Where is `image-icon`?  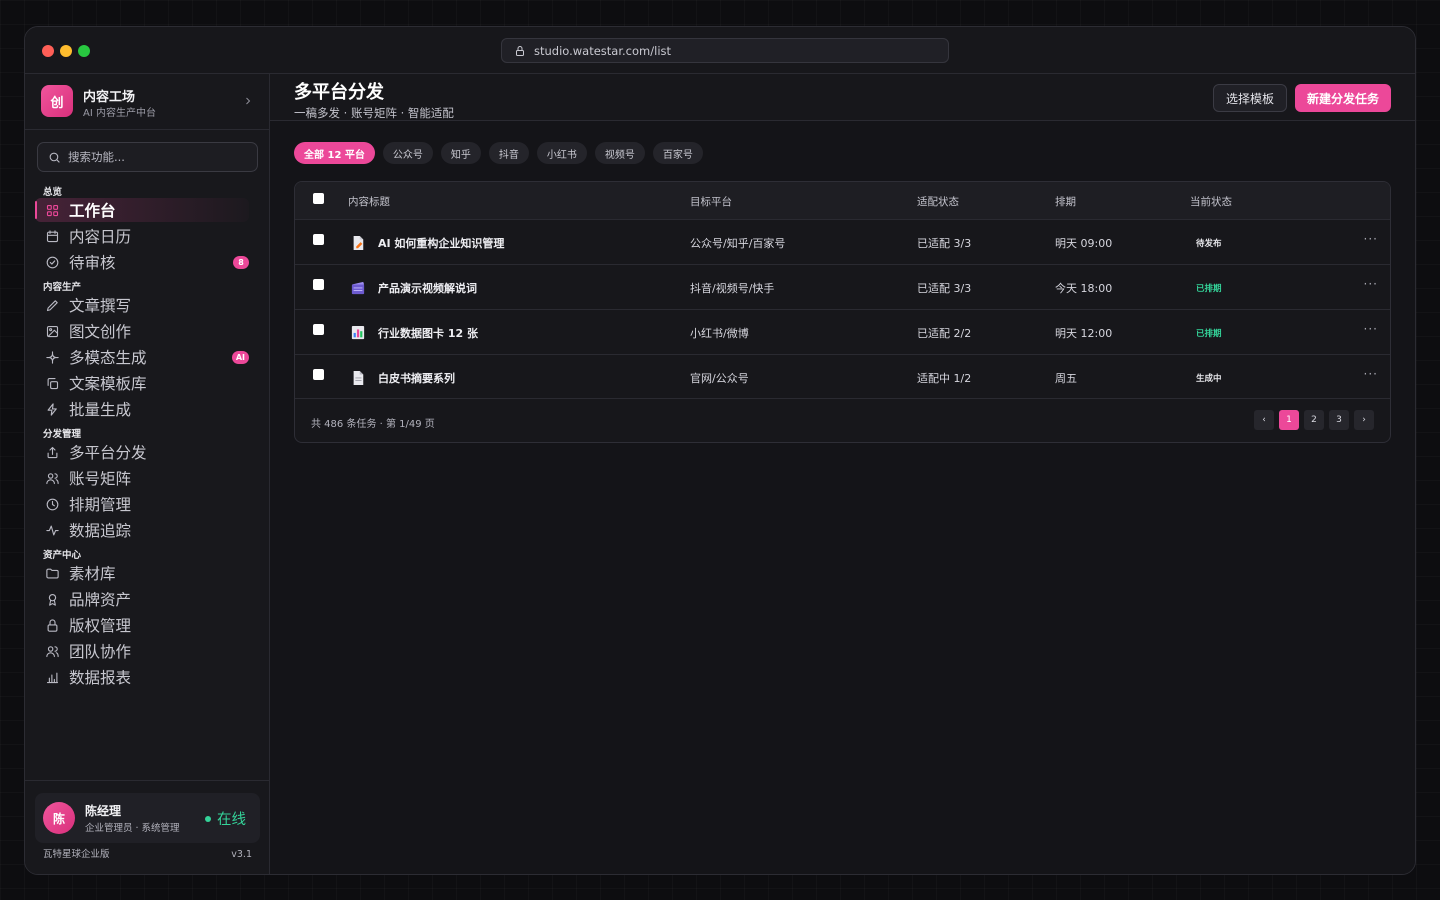
image-icon is located at coordinates (52, 331).